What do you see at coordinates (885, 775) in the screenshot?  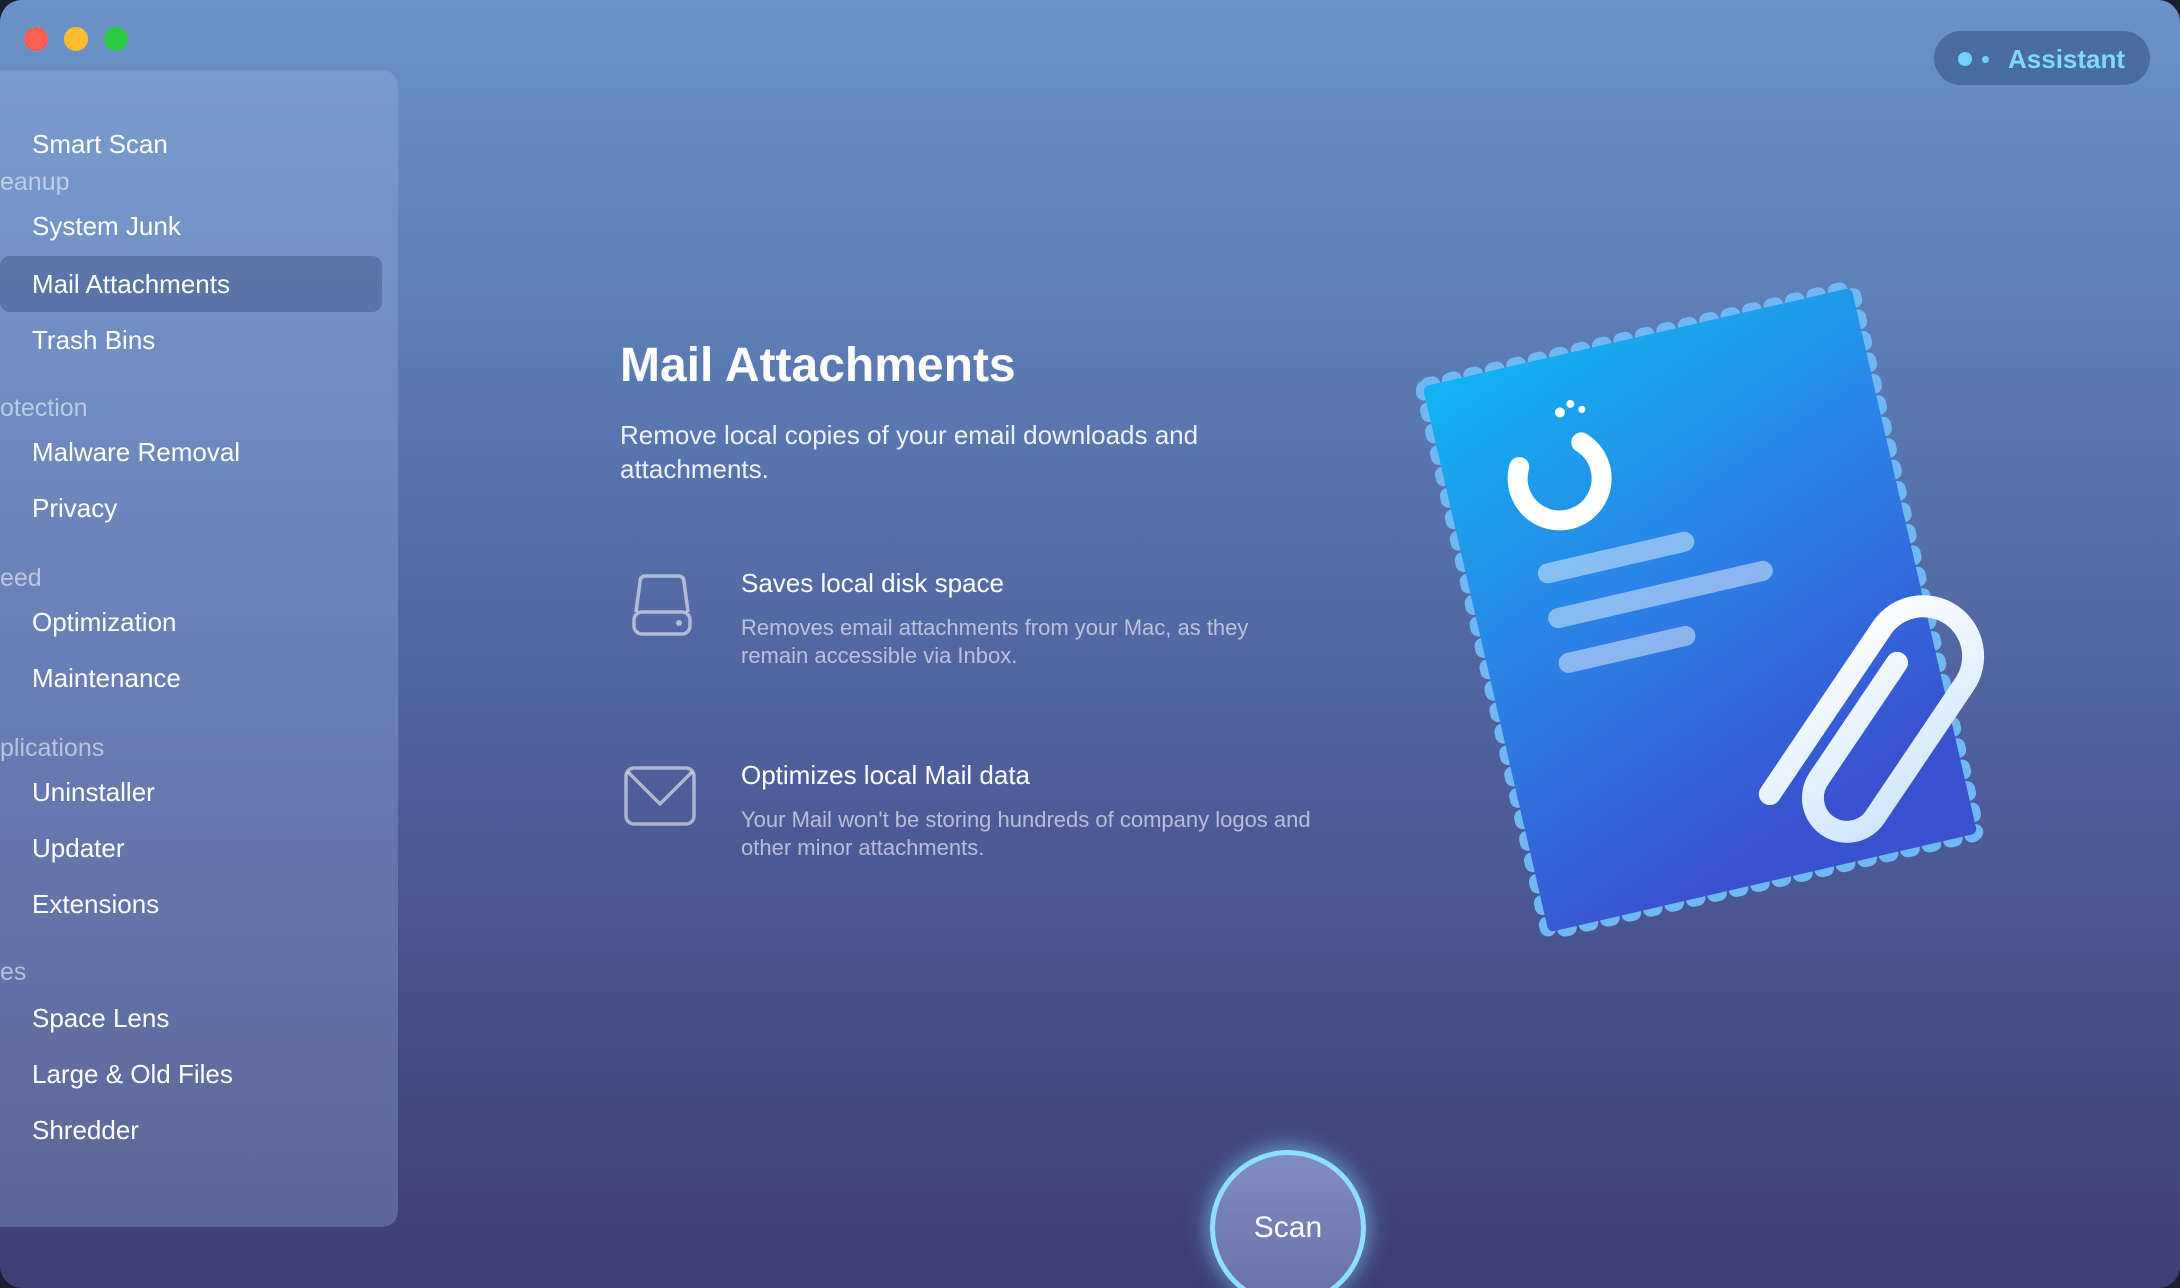 I see `feature-title: Optimizes local Mail data` at bounding box center [885, 775].